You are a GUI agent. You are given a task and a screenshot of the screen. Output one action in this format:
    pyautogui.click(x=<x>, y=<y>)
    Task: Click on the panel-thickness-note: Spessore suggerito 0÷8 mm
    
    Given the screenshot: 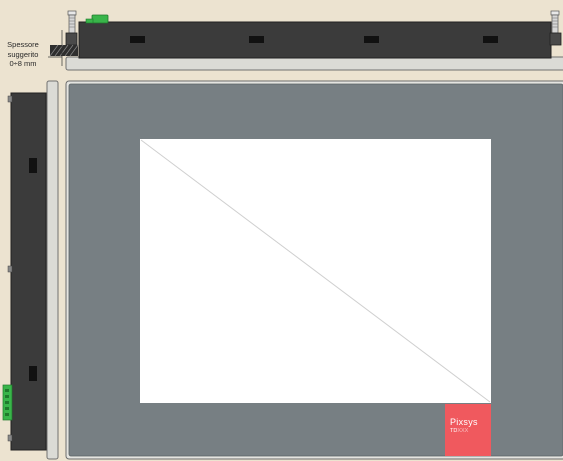 What is the action you would take?
    pyautogui.click(x=23, y=54)
    